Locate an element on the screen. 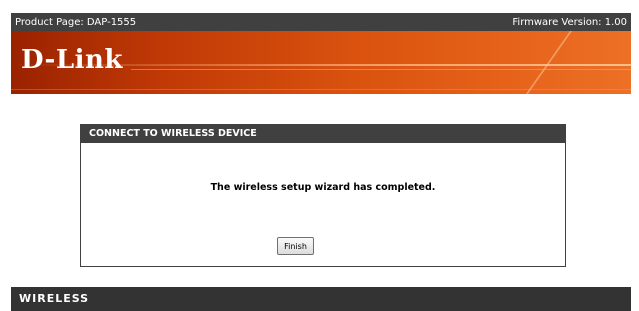 This screenshot has width=639, height=311. finish-button: Finish is located at coordinates (295, 246).